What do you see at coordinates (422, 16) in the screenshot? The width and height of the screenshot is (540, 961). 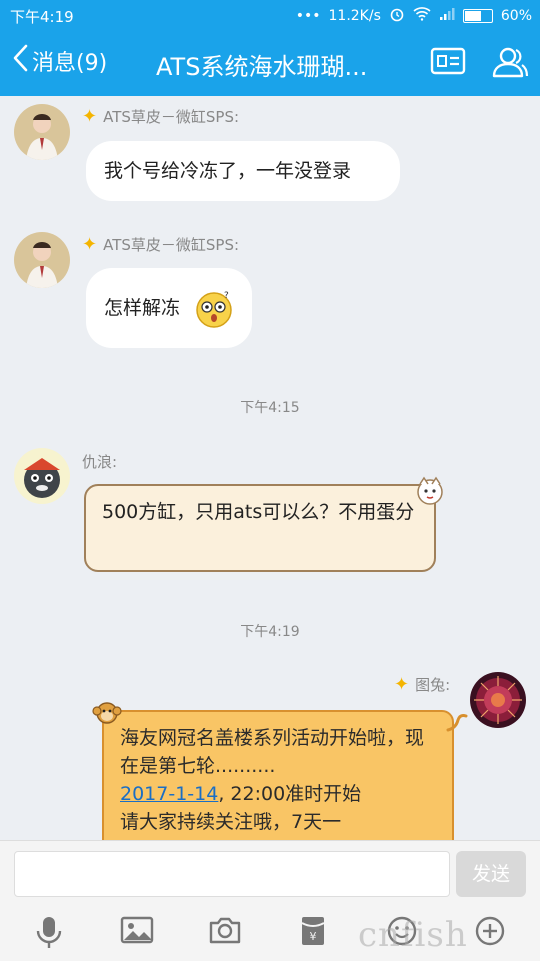 I see `wifi-icon` at bounding box center [422, 16].